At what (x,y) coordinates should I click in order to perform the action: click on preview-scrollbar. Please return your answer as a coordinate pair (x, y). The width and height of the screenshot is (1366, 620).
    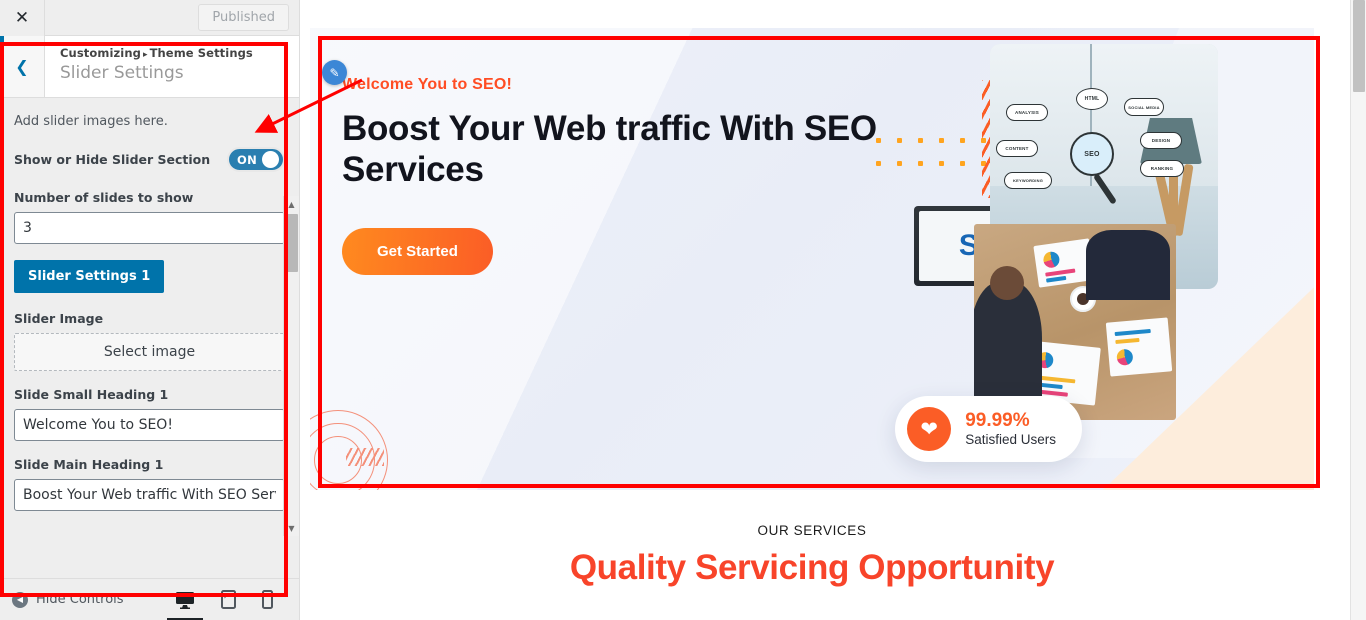
    Looking at the image, I should click on (1358, 310).